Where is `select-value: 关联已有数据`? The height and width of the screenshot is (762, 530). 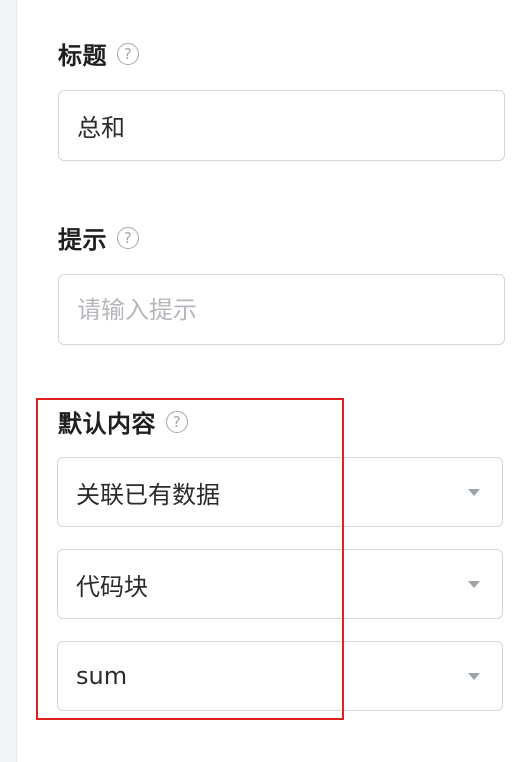 select-value: 关联已有数据 is located at coordinates (148, 494).